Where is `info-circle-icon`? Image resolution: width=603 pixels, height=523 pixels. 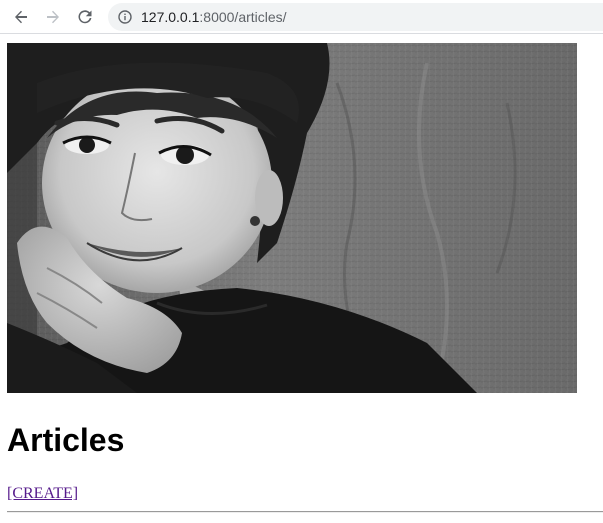 info-circle-icon is located at coordinates (125, 17).